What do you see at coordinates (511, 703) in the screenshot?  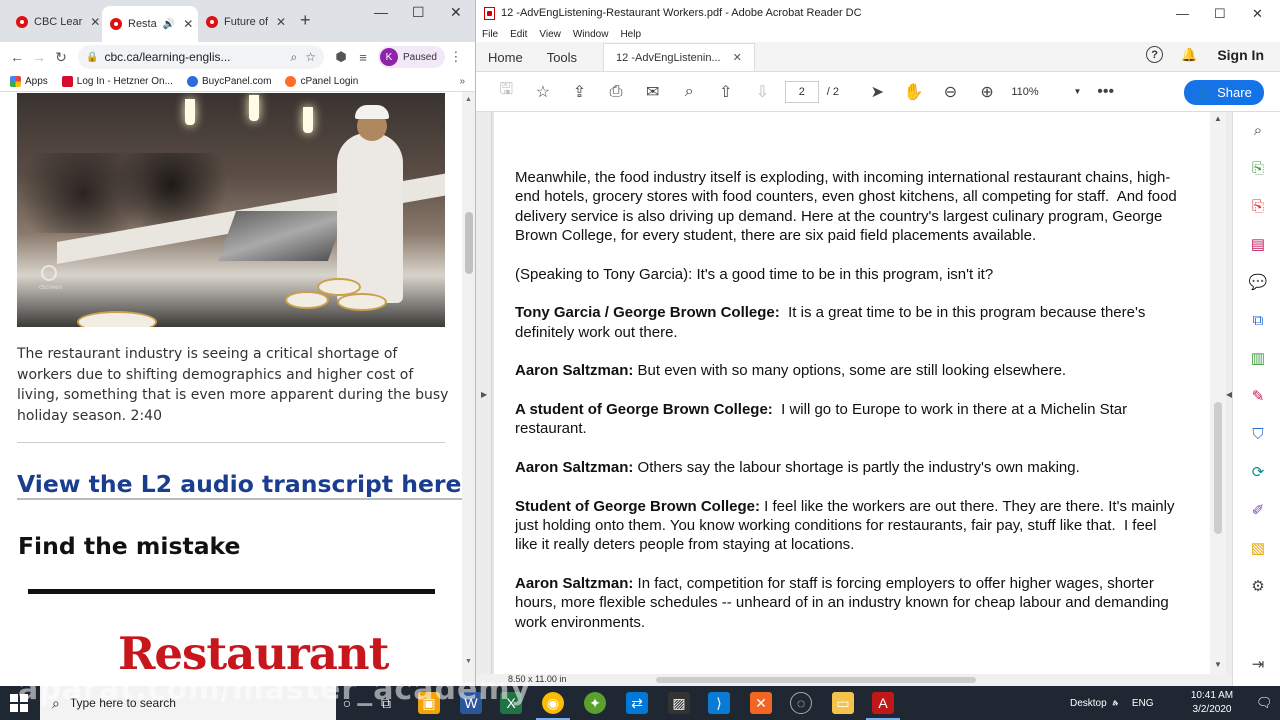 I see `excel-icon: X` at bounding box center [511, 703].